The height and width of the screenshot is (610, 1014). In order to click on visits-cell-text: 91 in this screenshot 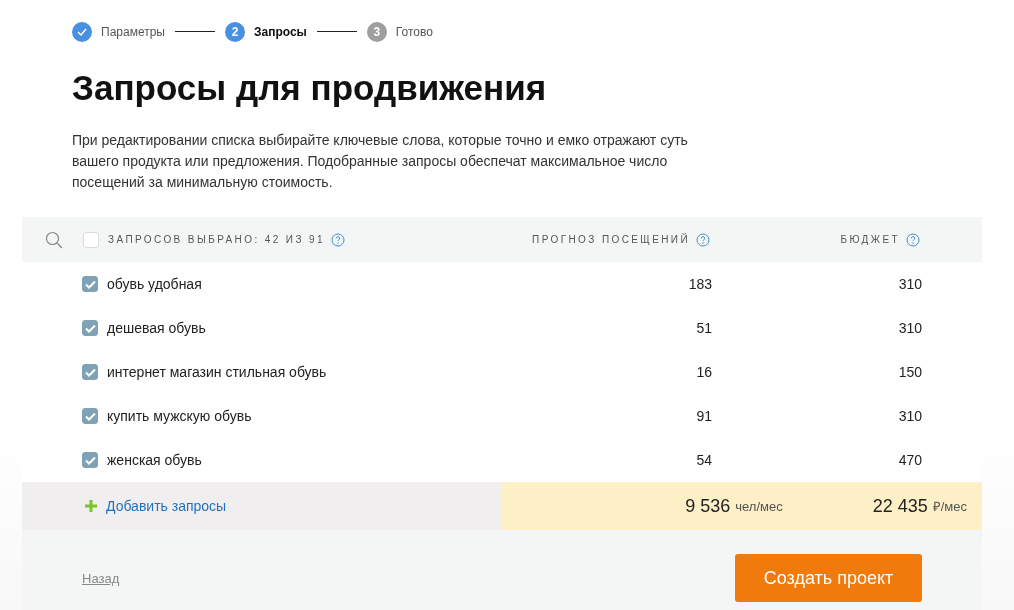, I will do `click(703, 416)`.